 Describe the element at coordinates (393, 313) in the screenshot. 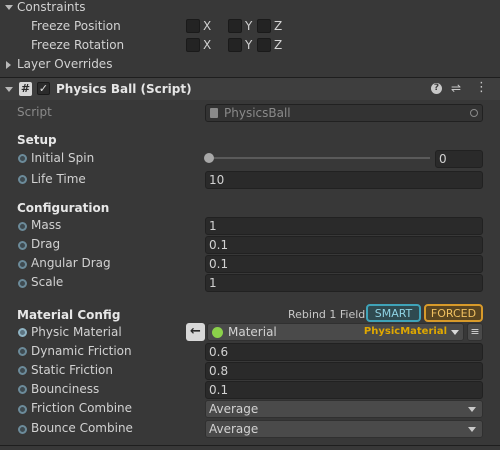

I see `smart-button: SMART` at that location.